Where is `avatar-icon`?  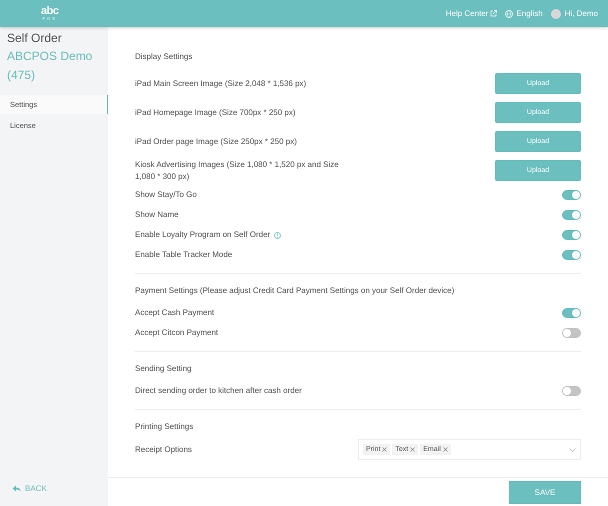 avatar-icon is located at coordinates (555, 13).